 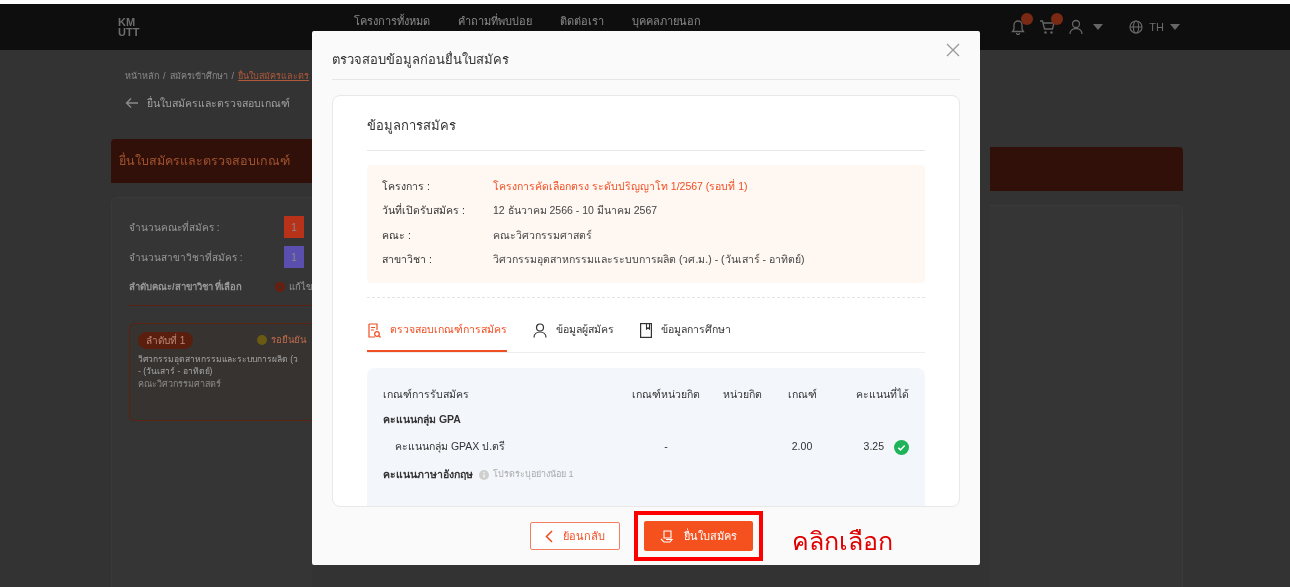 I want to click on info-value: คณะวิศวกรรมศาสตร์, so click(x=542, y=235).